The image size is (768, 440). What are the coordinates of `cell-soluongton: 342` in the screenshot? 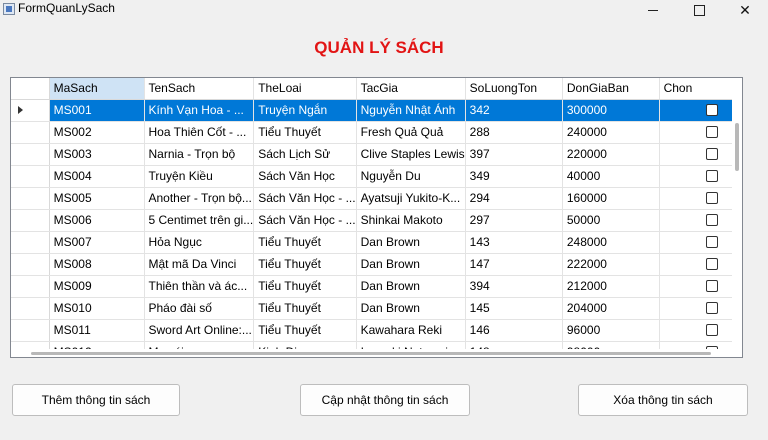 It's located at (514, 110).